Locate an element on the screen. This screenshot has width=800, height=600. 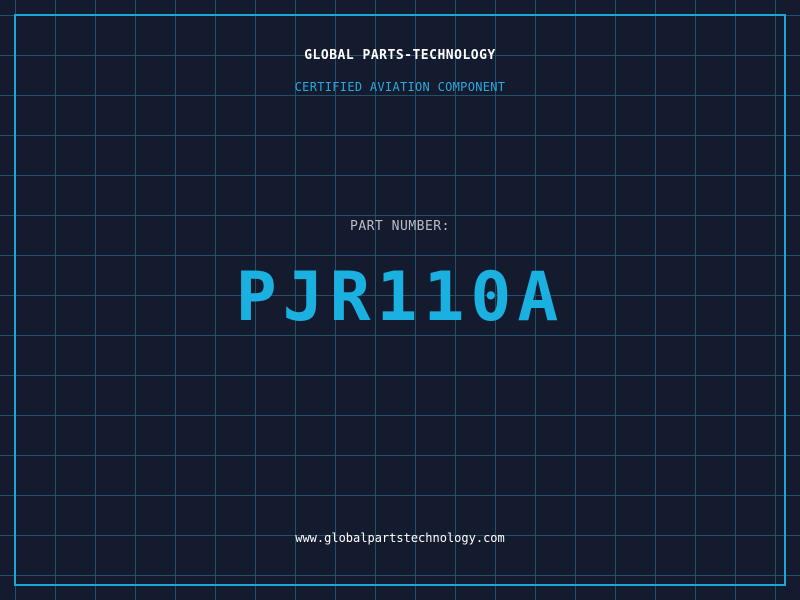
tagline: CERTIFIED AVIATION COMPONENT is located at coordinates (400, 87).